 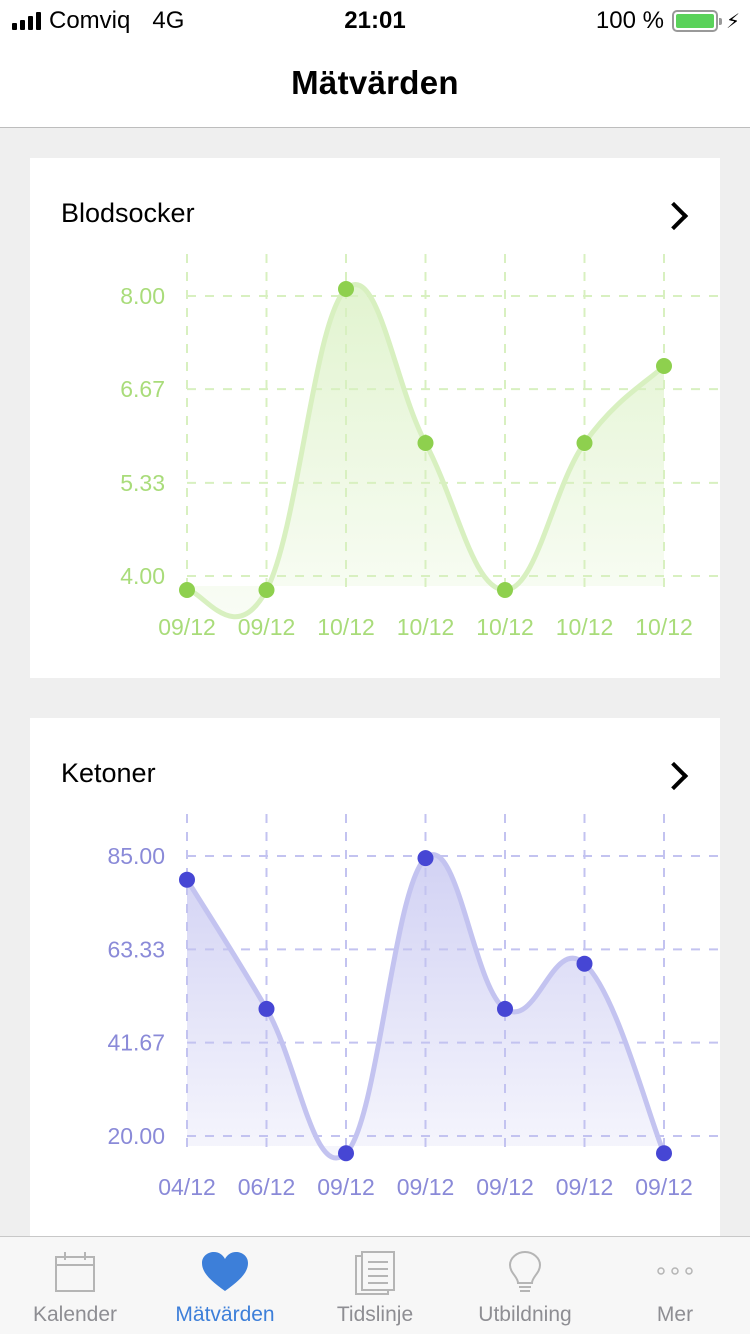 I want to click on battery-icon, so click(x=696, y=21).